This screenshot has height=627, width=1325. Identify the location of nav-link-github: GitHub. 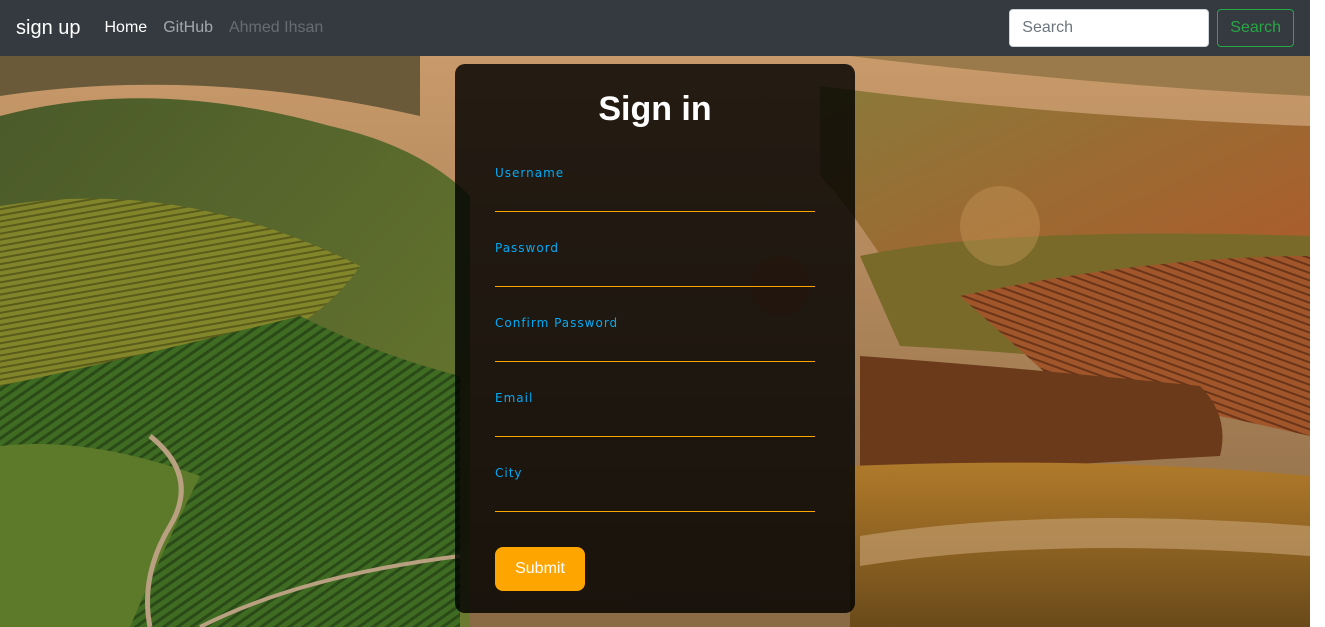
(188, 28).